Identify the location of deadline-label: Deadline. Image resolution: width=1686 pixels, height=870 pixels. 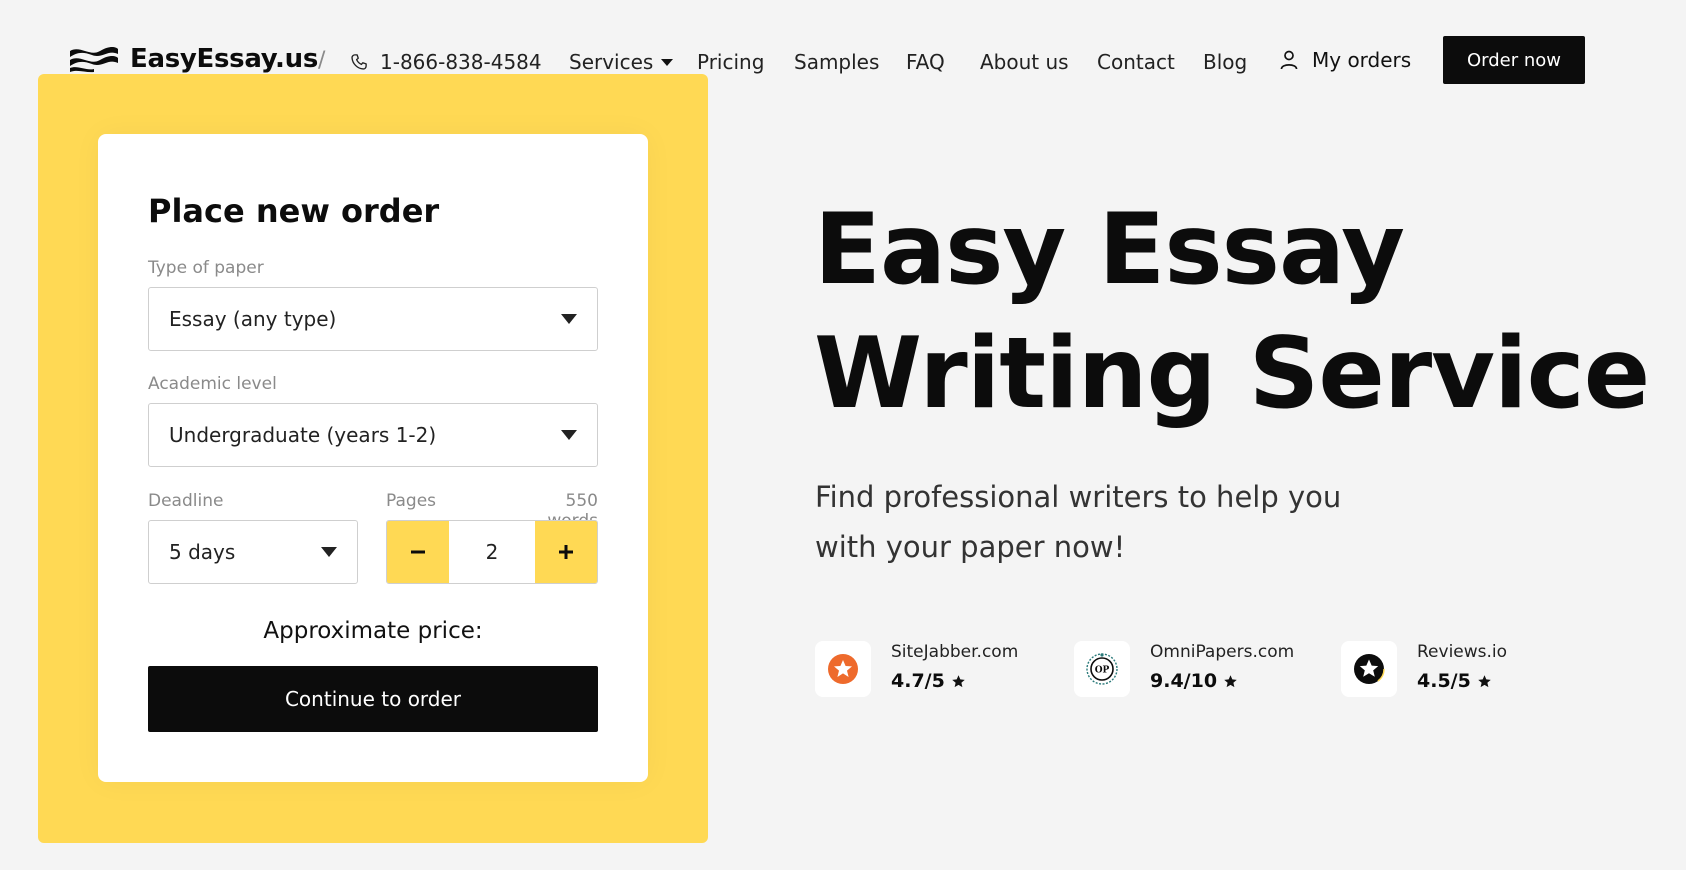
(186, 501).